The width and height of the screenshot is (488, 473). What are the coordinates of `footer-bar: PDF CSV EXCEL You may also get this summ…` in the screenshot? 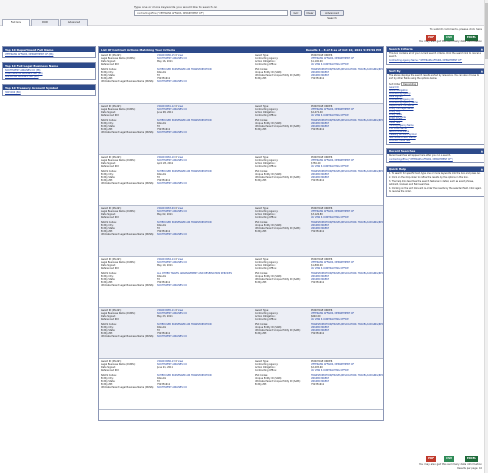 It's located at (244, 464).